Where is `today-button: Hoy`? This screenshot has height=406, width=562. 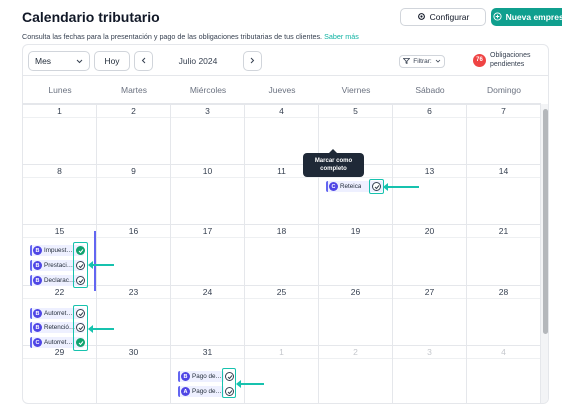 today-button: Hoy is located at coordinates (112, 61).